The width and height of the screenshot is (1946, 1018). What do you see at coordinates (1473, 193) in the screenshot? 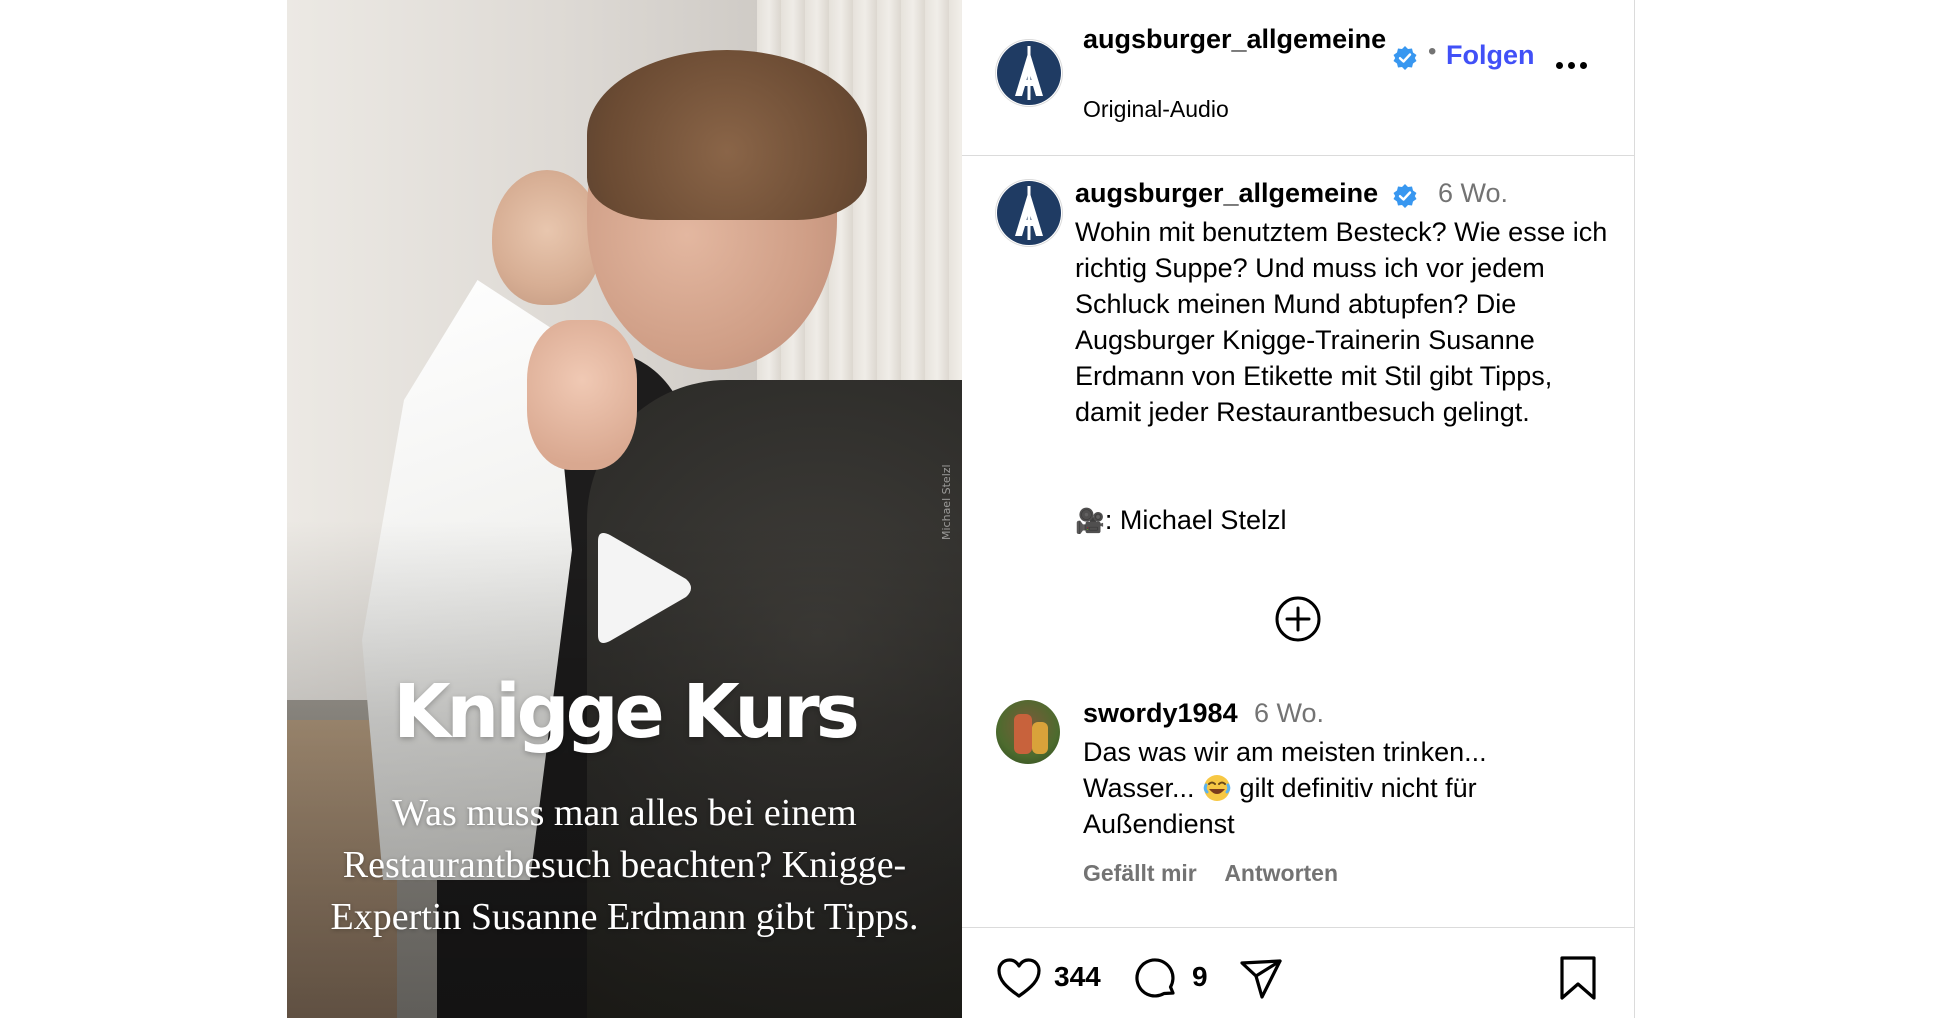
I see `caption-timestamp: 6 Wo.` at bounding box center [1473, 193].